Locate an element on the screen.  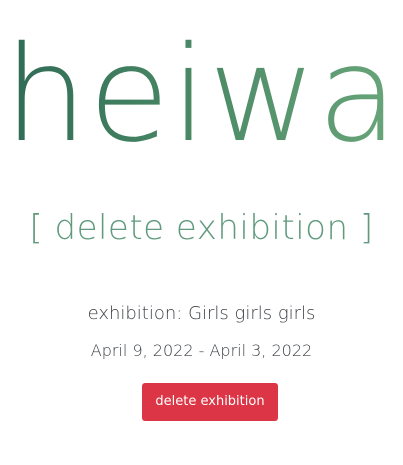
title-close-bracket: ] is located at coordinates (366, 228).